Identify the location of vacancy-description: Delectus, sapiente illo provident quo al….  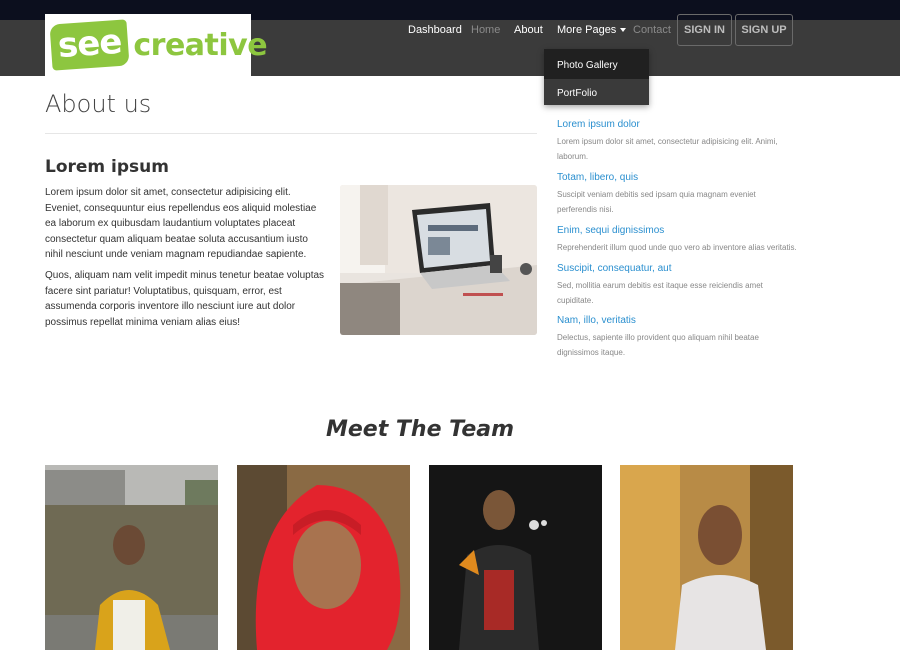
(658, 345).